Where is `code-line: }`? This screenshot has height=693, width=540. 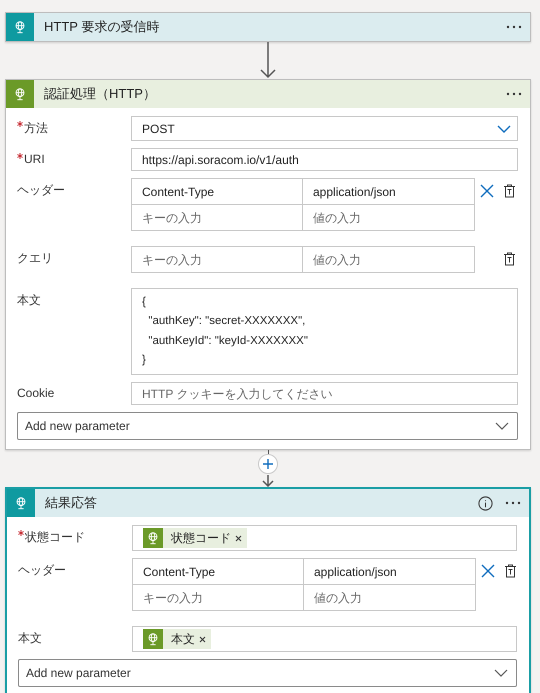 code-line: } is located at coordinates (144, 360).